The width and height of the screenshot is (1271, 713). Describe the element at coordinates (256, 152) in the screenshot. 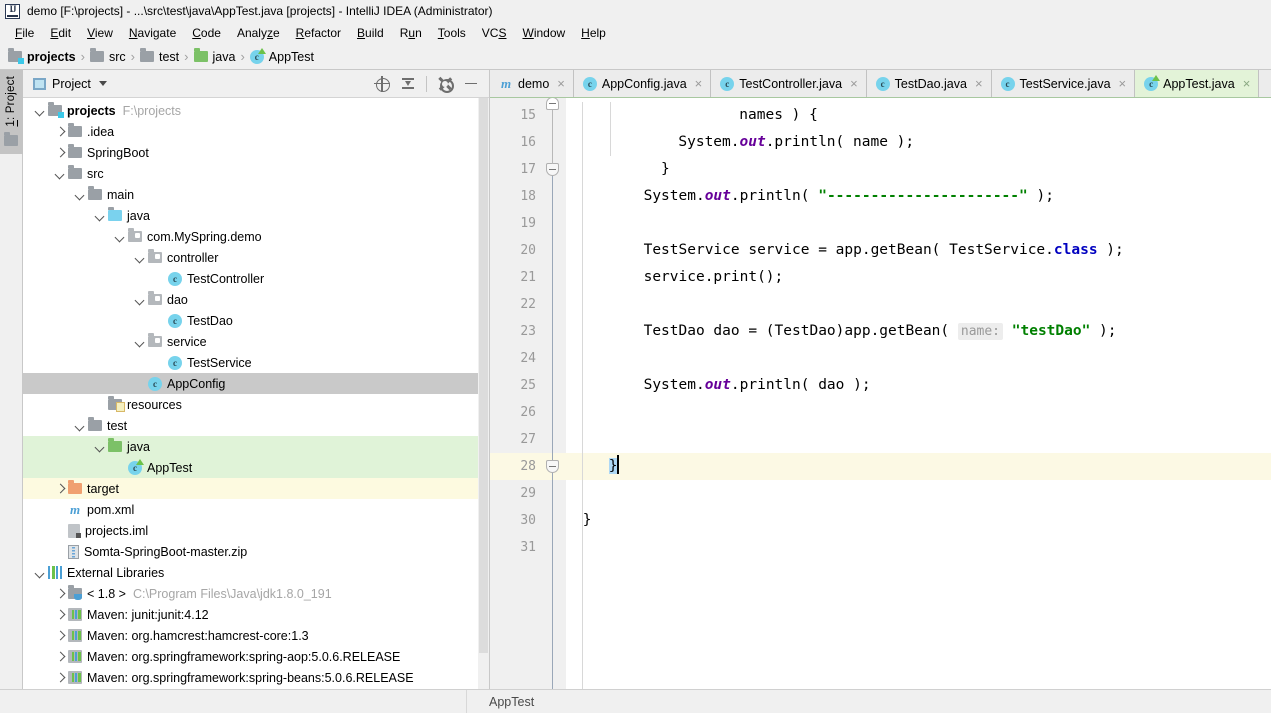

I see `tree-node-springboot: SpringBoot` at that location.